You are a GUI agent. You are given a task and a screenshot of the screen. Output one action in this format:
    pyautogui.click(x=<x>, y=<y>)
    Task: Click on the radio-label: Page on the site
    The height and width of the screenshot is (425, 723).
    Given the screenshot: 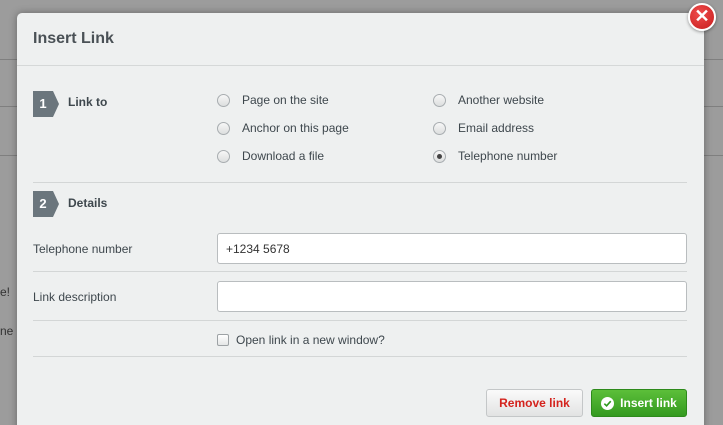 What is the action you would take?
    pyautogui.click(x=285, y=100)
    